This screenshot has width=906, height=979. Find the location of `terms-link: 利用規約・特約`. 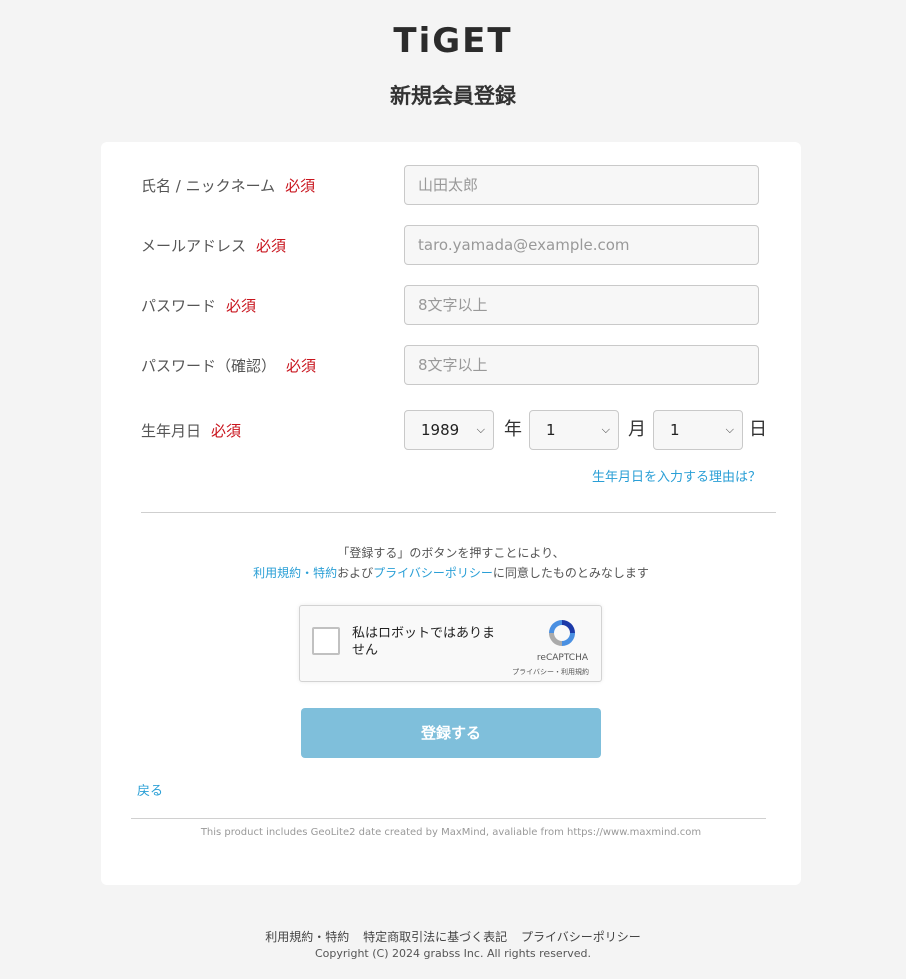

terms-link: 利用規約・特約 is located at coordinates (295, 573).